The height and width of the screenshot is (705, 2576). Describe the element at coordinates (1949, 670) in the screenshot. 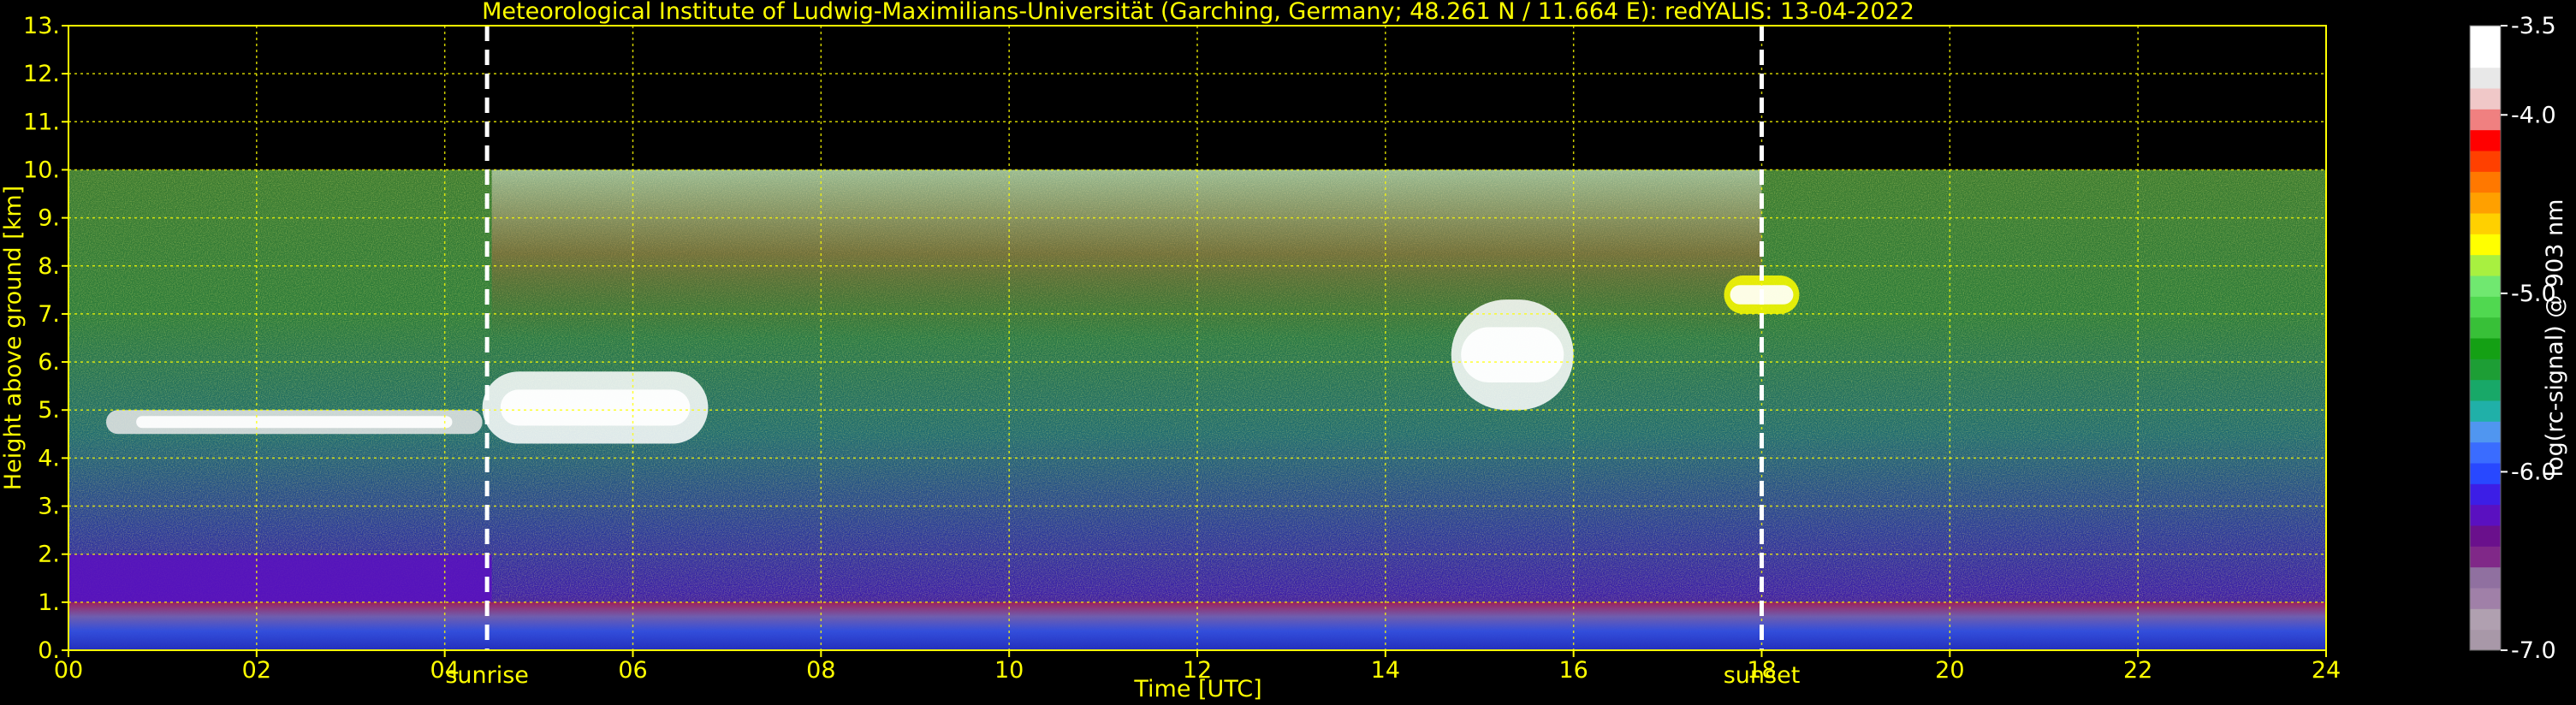

I see `x-tick-label: 20` at that location.